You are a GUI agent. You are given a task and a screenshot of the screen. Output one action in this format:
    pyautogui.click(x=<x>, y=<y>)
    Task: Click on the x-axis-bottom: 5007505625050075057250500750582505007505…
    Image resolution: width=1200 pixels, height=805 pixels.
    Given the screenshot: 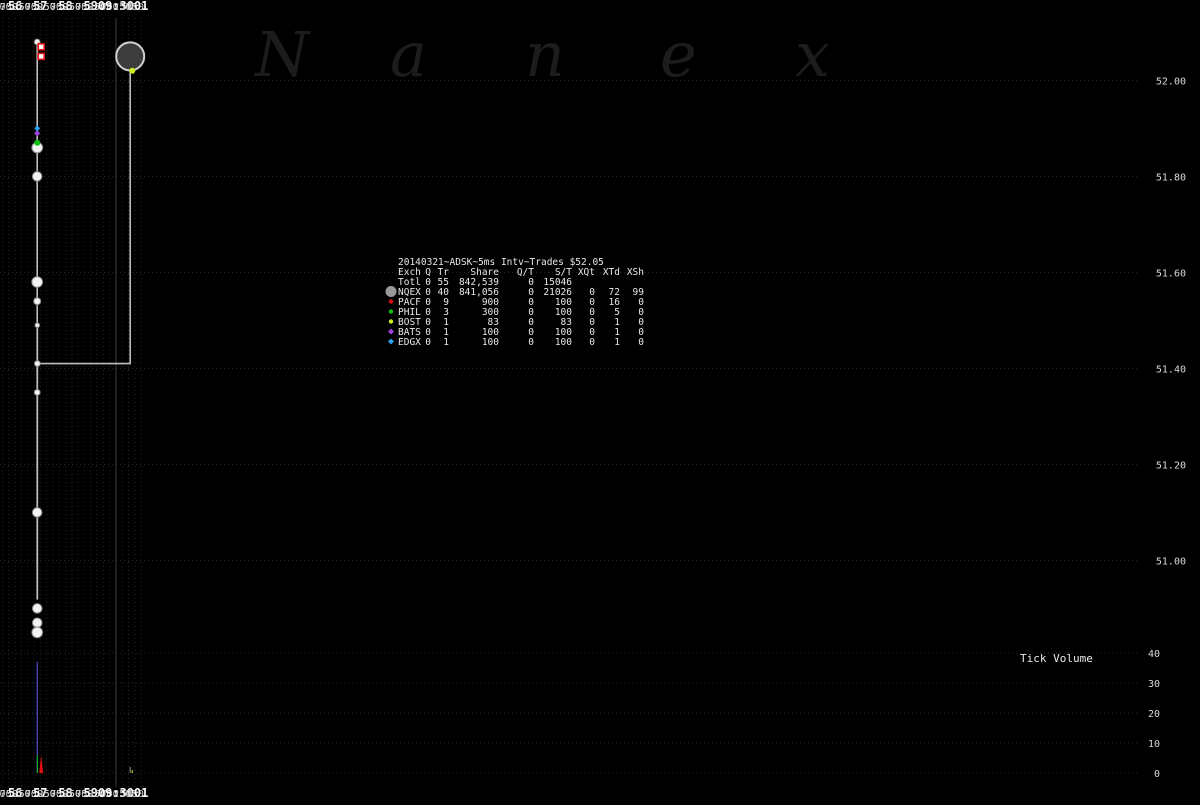 What is the action you would take?
    pyautogui.click(x=74, y=793)
    